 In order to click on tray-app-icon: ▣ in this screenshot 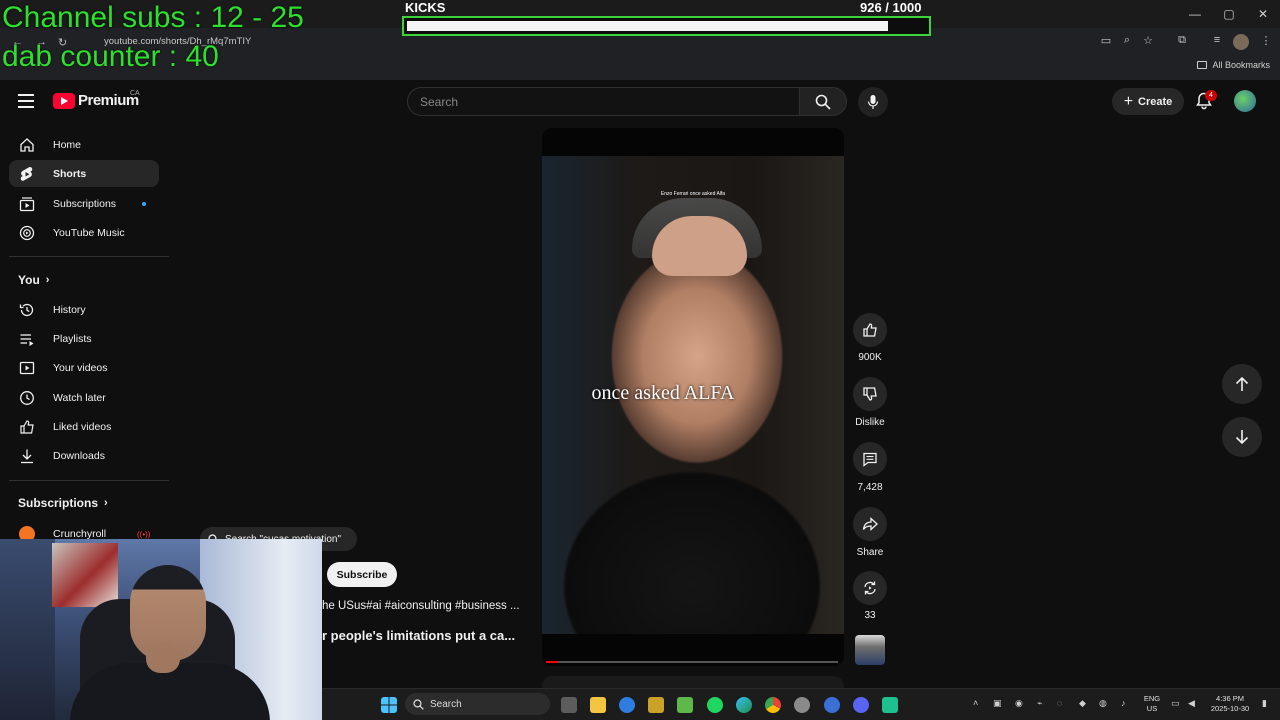, I will do `click(997, 703)`.